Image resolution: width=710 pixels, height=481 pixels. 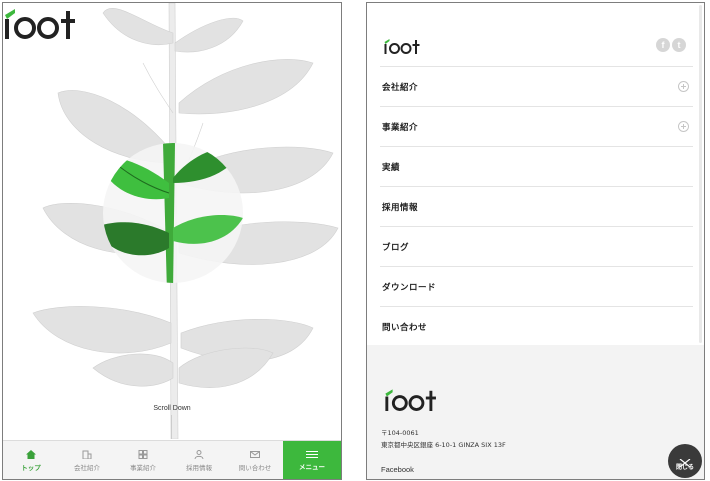 I want to click on menu-button: メニュー, so click(x=312, y=460).